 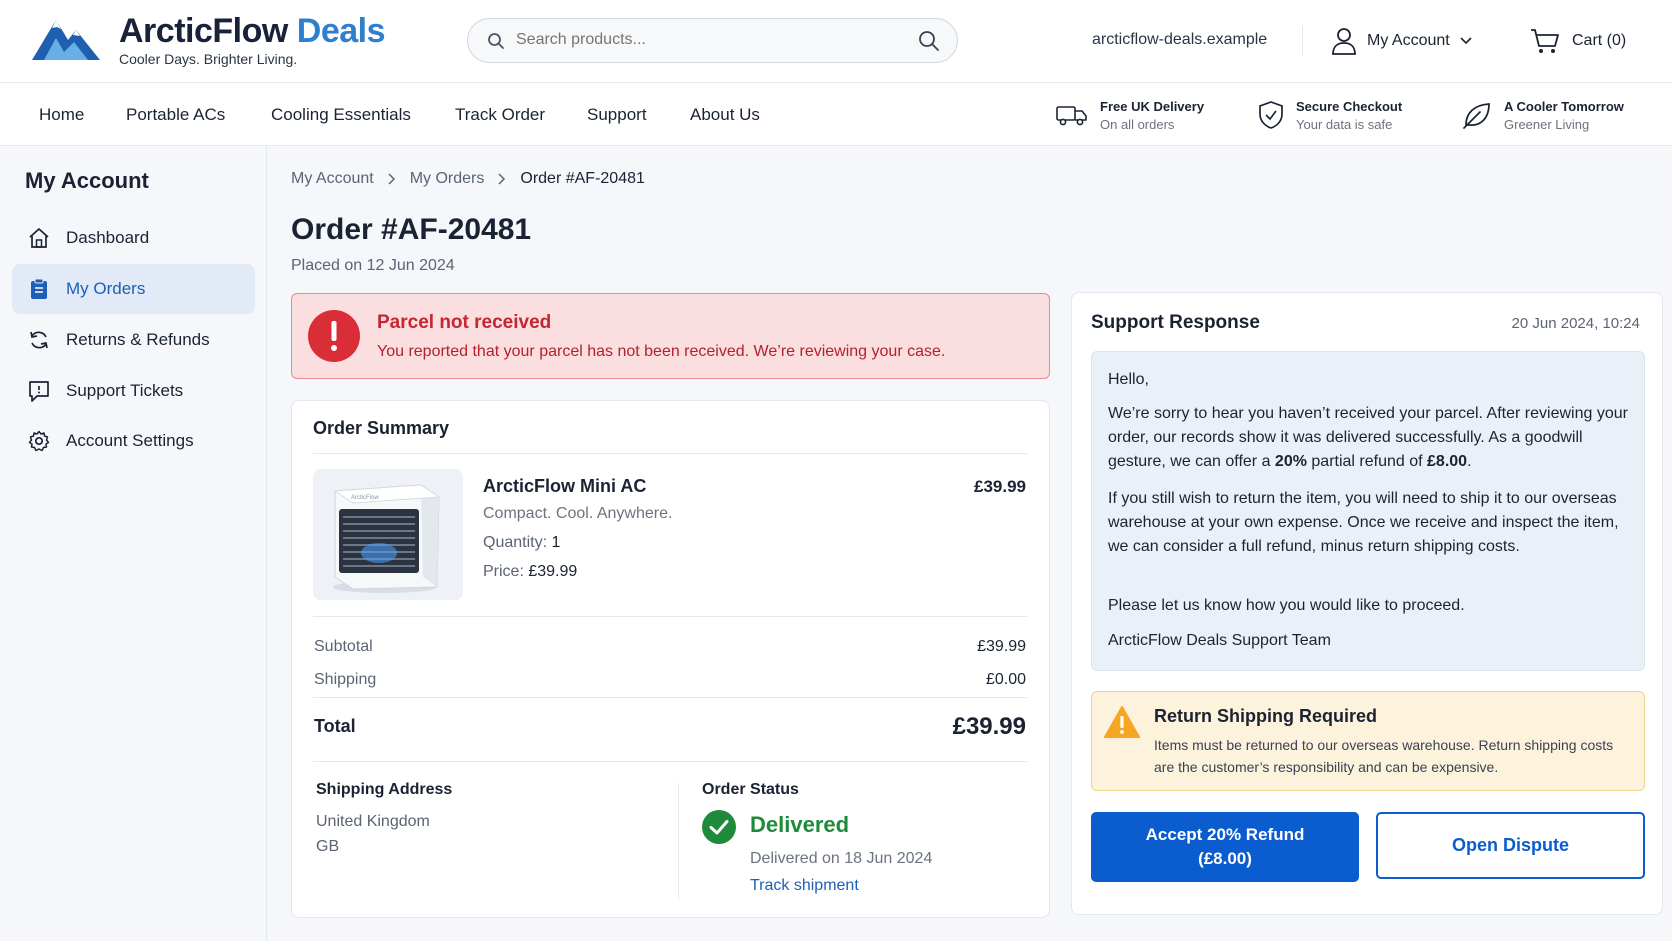 What do you see at coordinates (39, 340) in the screenshot?
I see `refresh-icon` at bounding box center [39, 340].